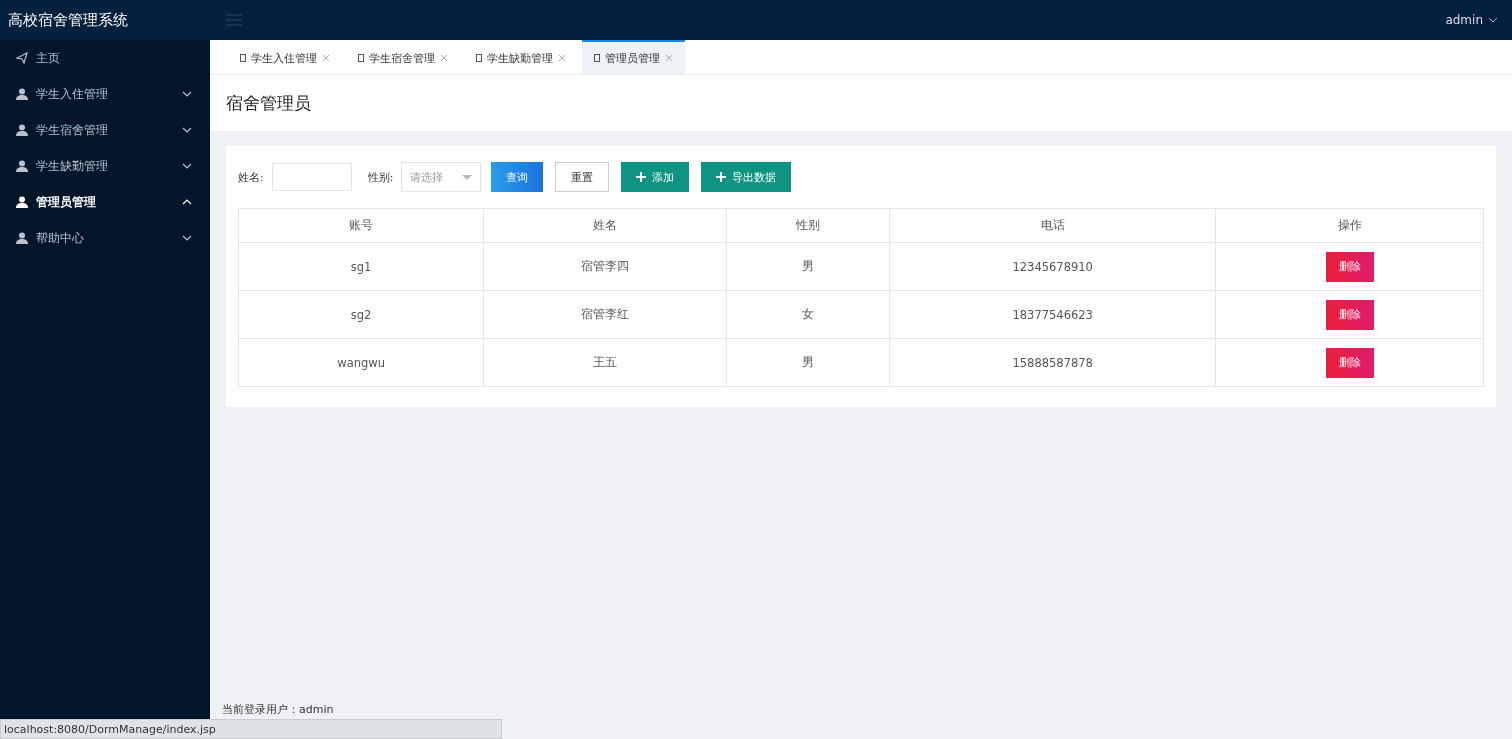  What do you see at coordinates (380, 177) in the screenshot?
I see `field-label: 性别:` at bounding box center [380, 177].